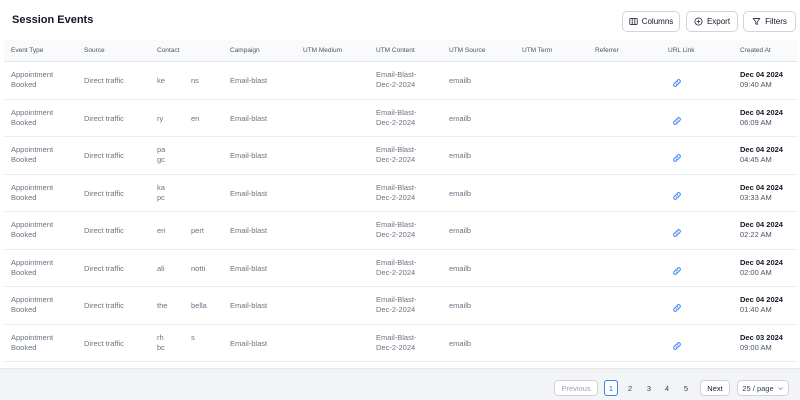 This screenshot has height=400, width=800. I want to click on page-4-button: 4, so click(667, 388).